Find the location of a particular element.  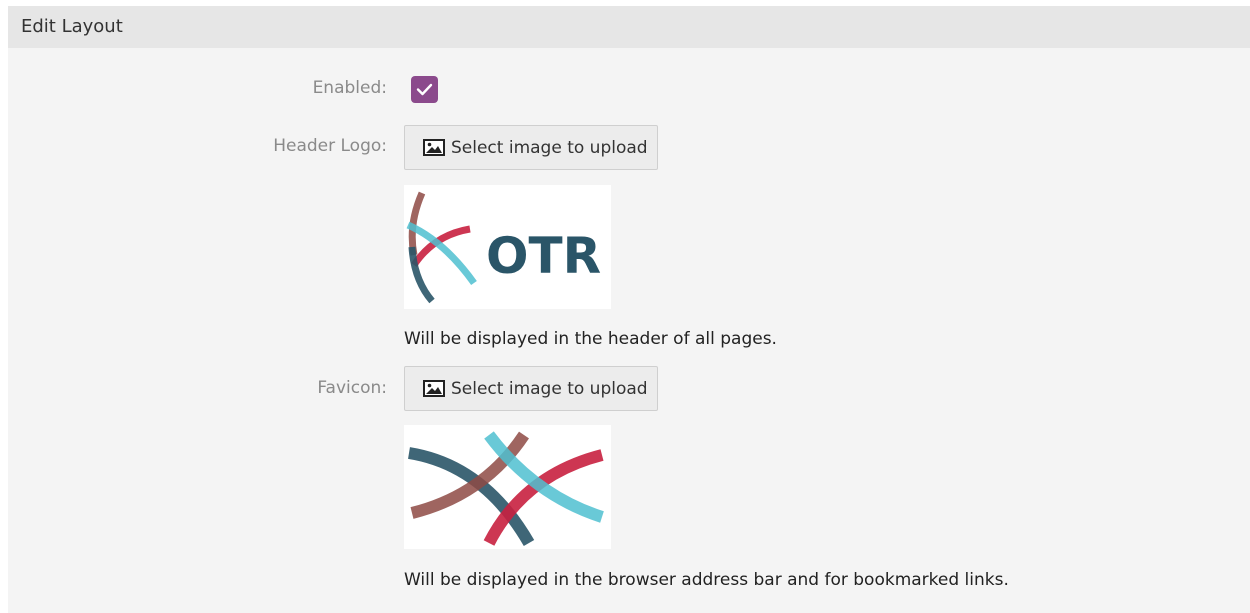

logo-text: OTR is located at coordinates (543, 256).